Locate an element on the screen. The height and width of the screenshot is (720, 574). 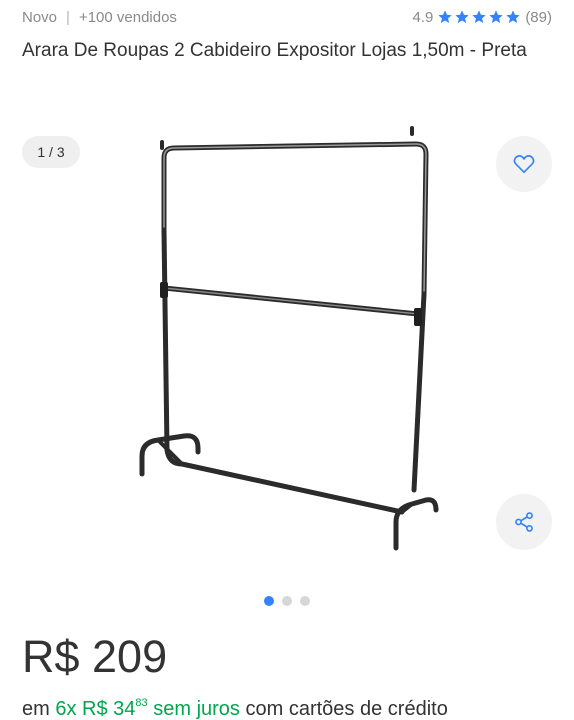
product-meta-row: Novo | +100 vendidos 4.9 (89) is located at coordinates (287, 17).